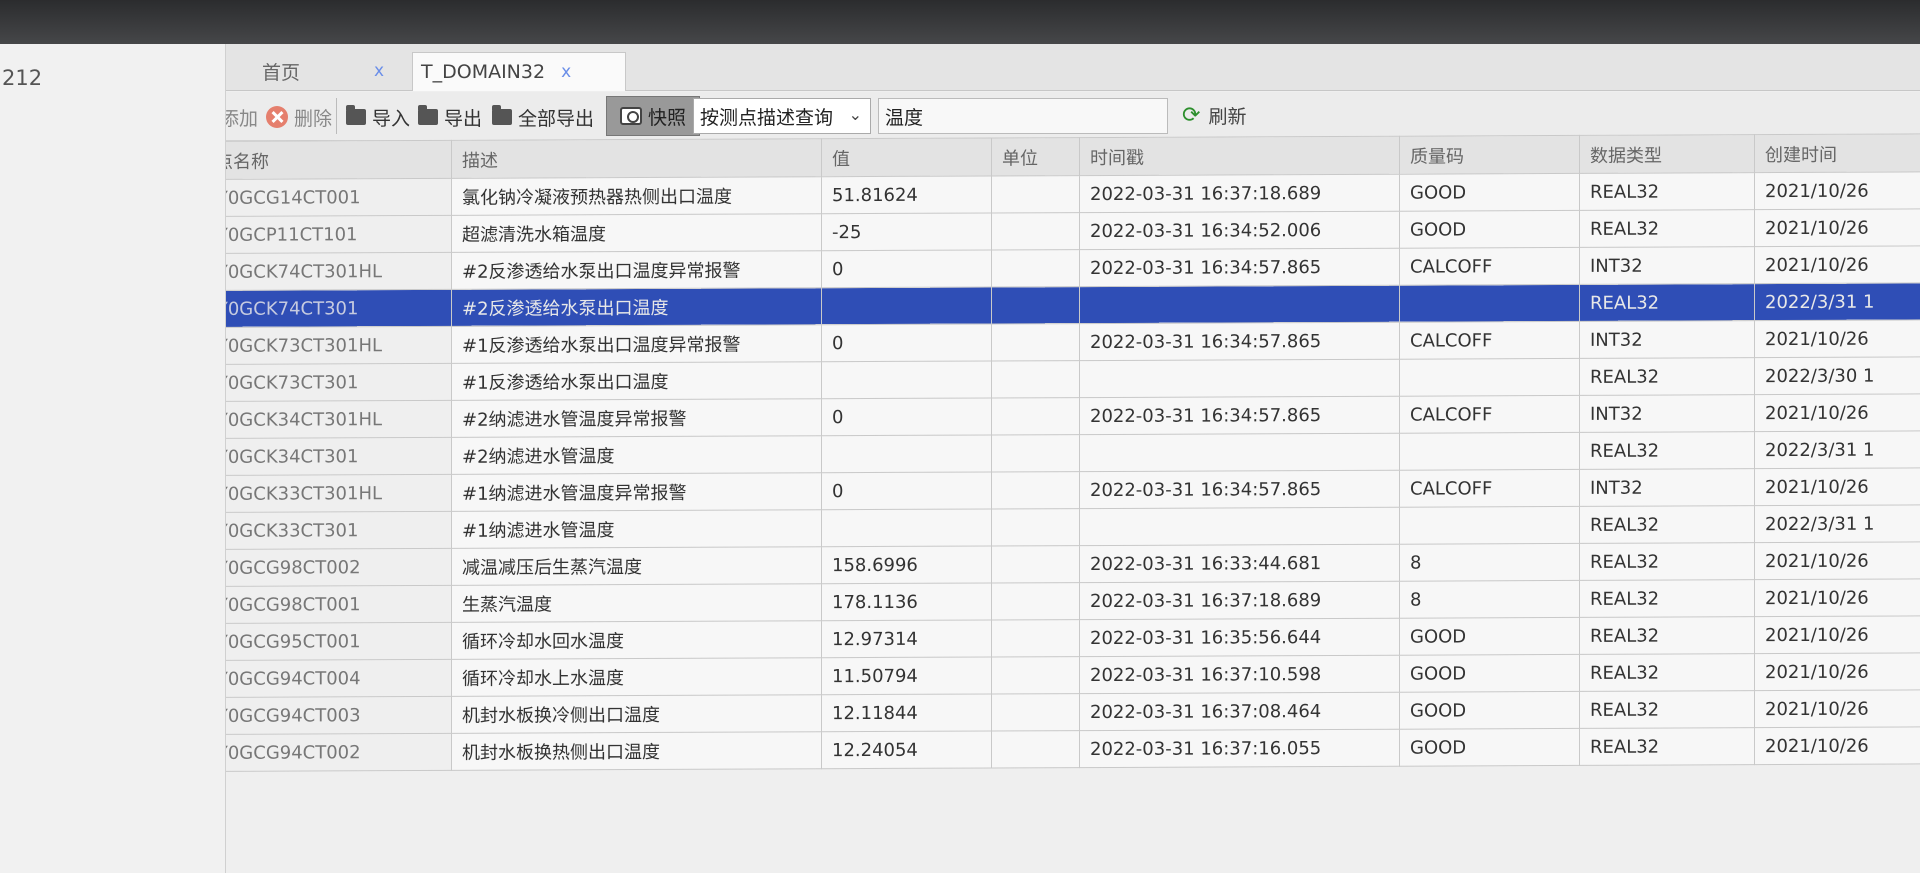  Describe the element at coordinates (339, 678) in the screenshot. I see `table-cell: P_Y0GCG94CT004` at that location.